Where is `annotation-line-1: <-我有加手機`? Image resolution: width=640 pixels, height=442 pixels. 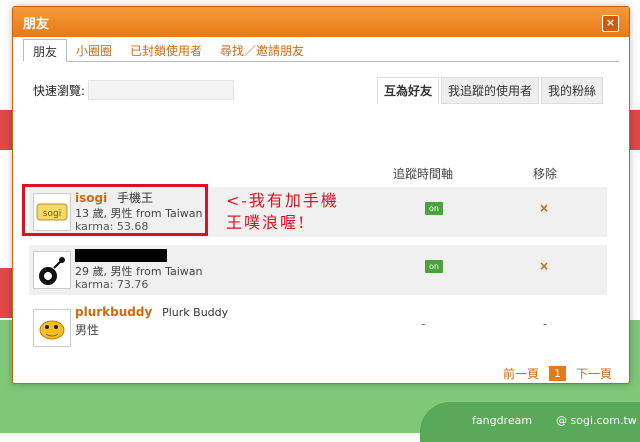
annotation-line-1: <-我有加手機 is located at coordinates (282, 200).